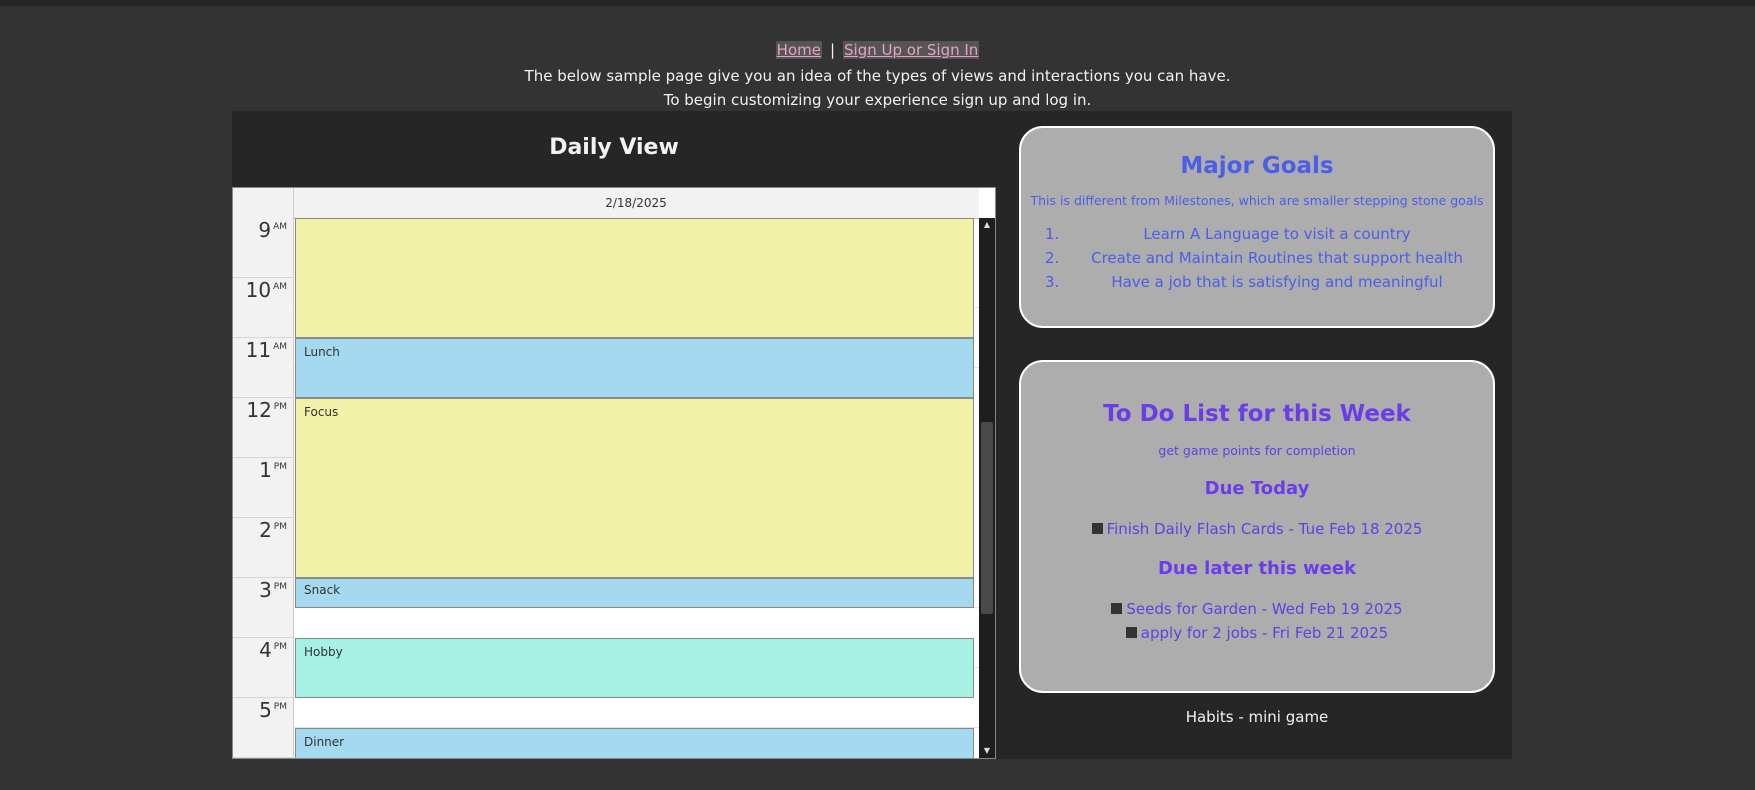  I want to click on time-hour: 2, so click(265, 530).